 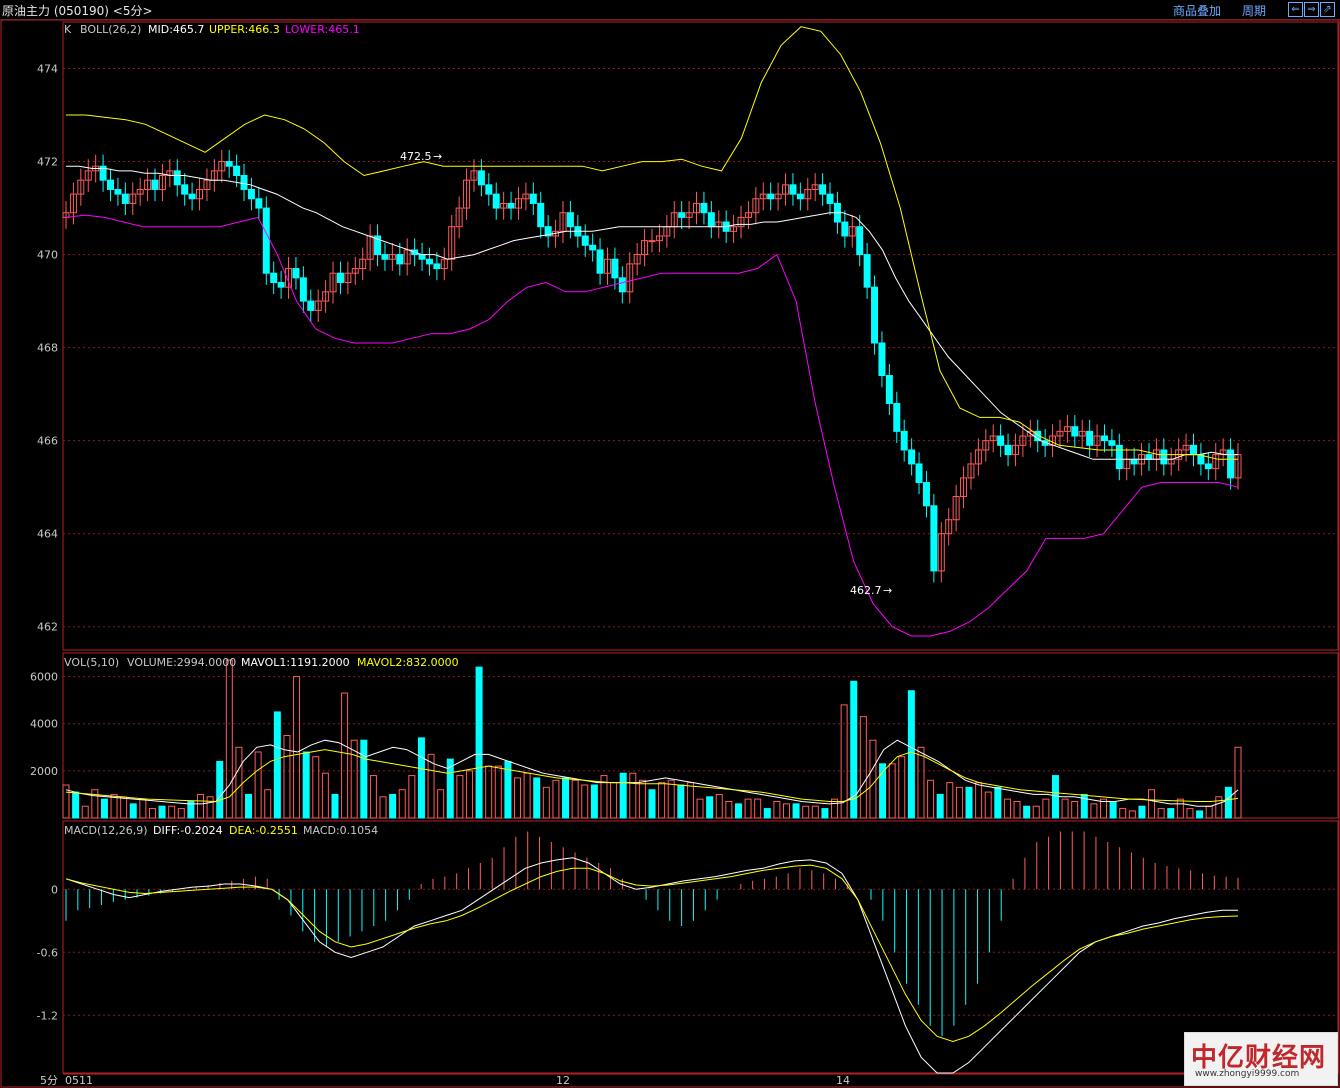 What do you see at coordinates (44, 771) in the screenshot?
I see `y-tick-vol-2000: 2000` at bounding box center [44, 771].